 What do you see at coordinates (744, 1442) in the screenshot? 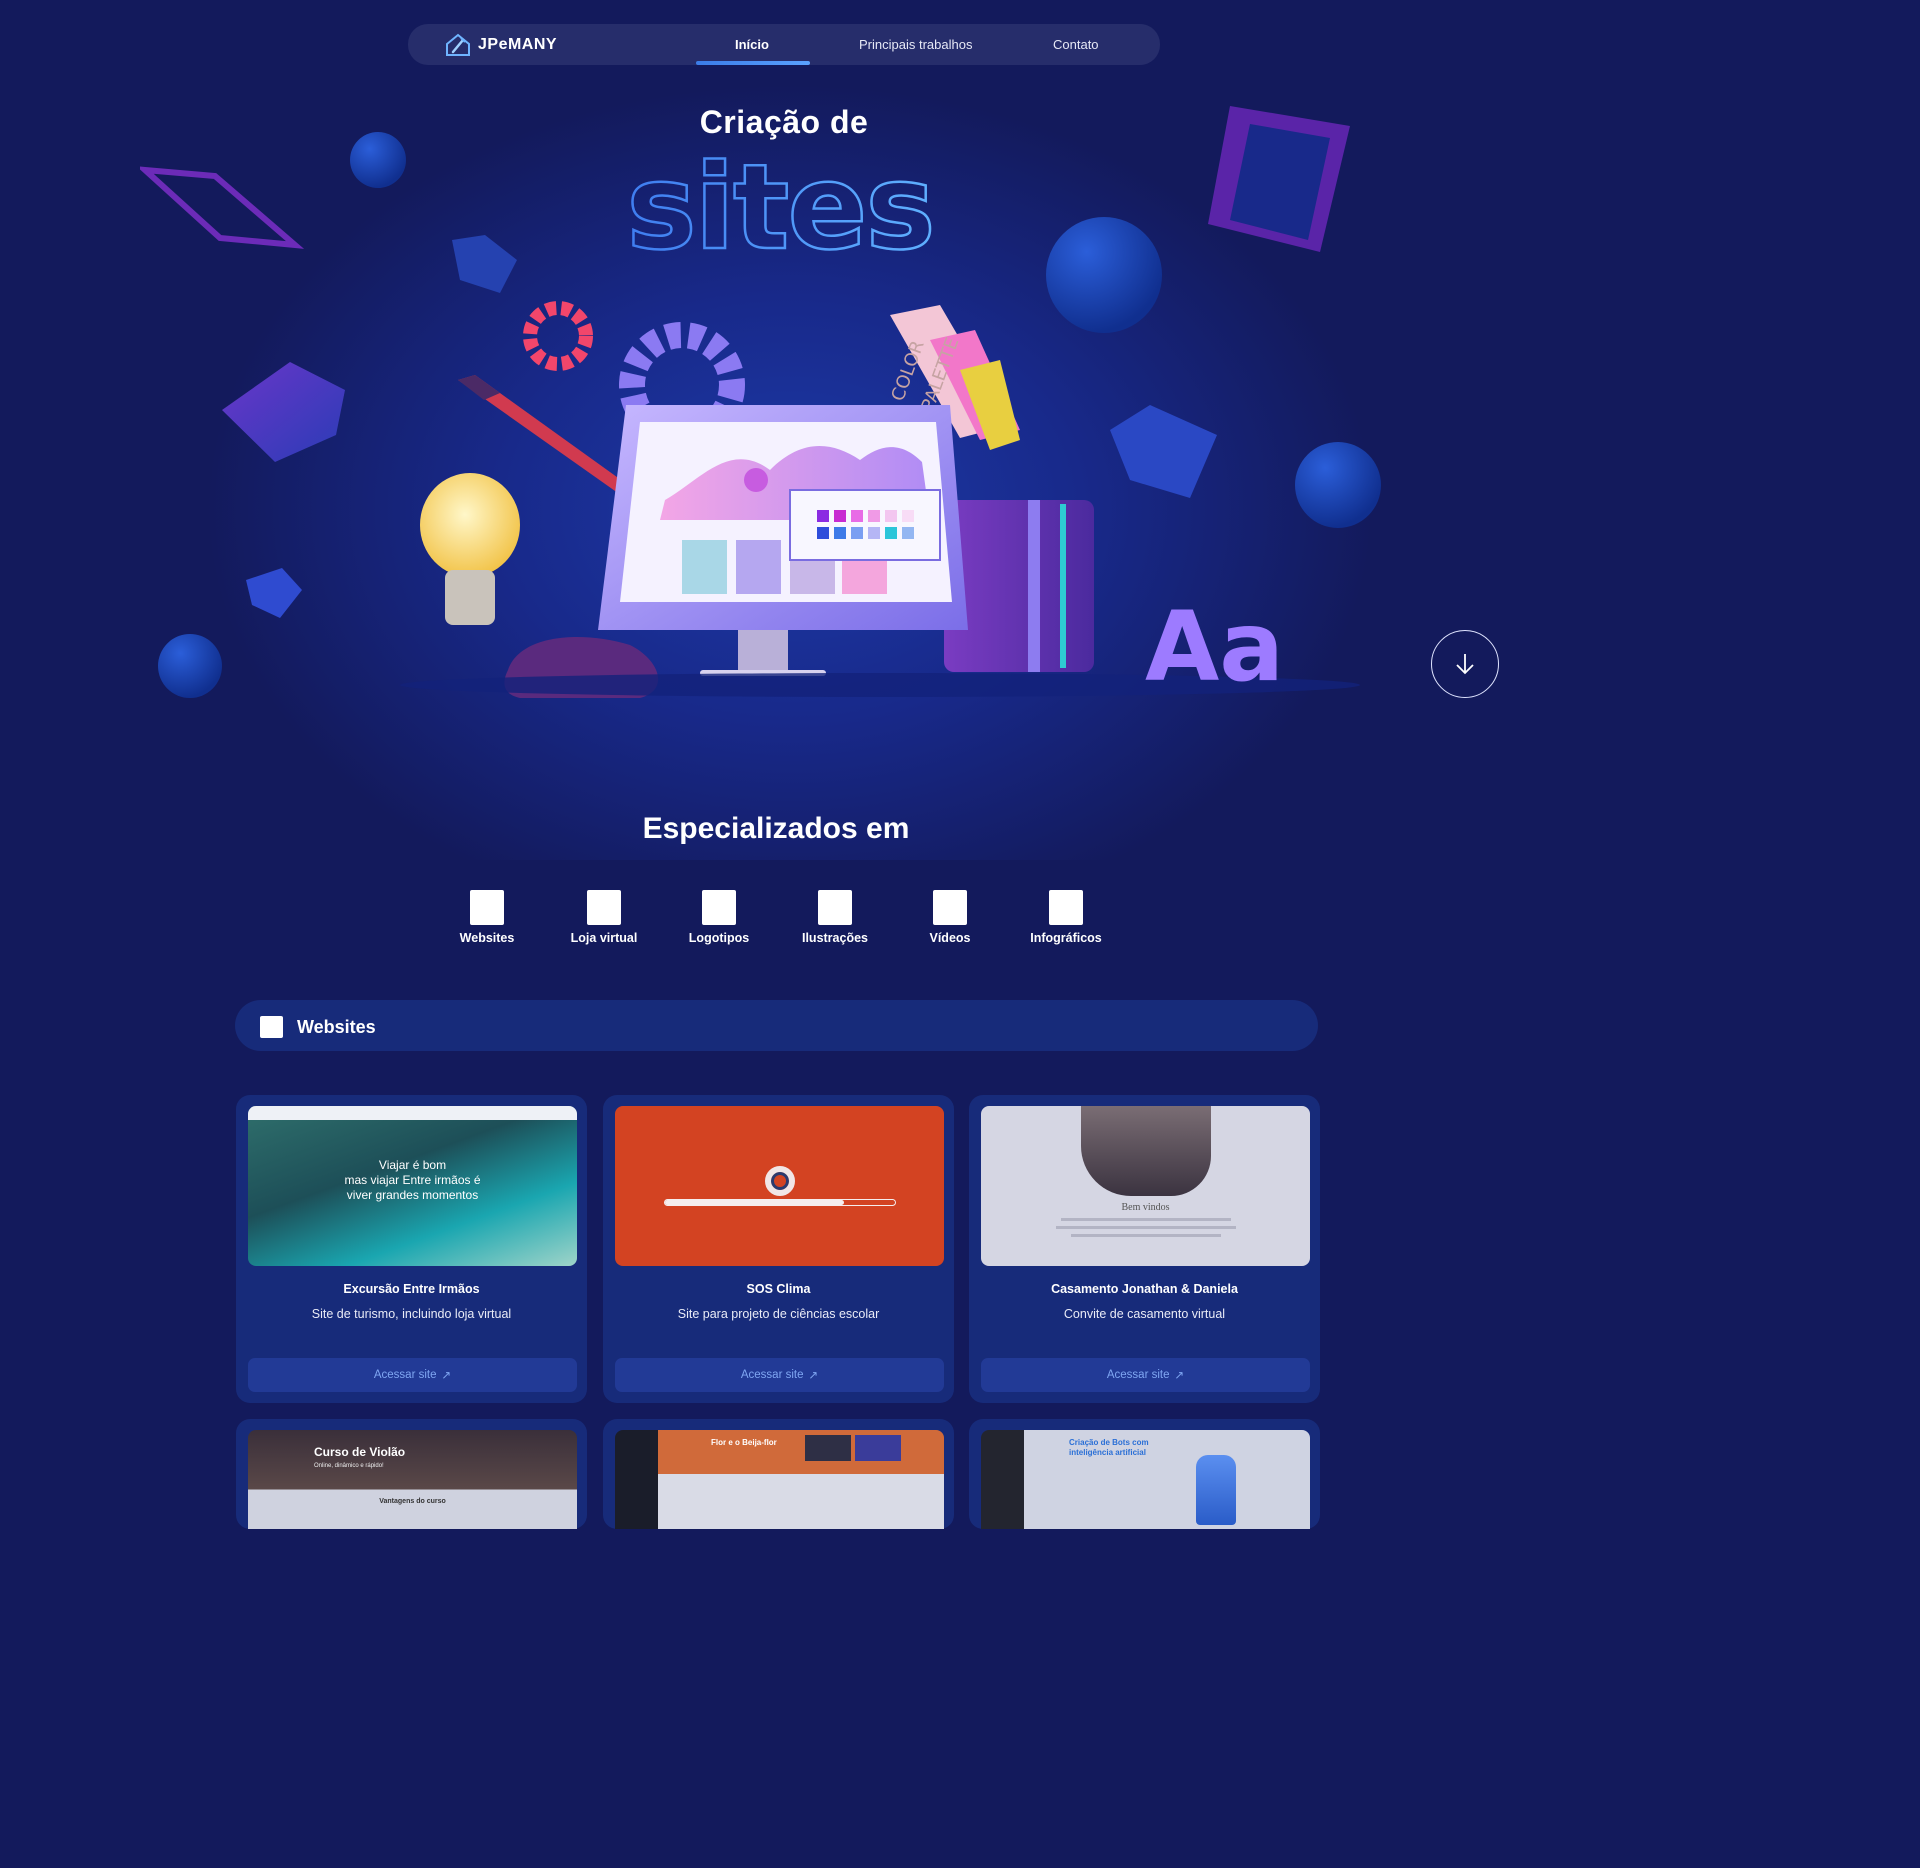
I see `thumb-headline: Flor e o Beija-flor` at bounding box center [744, 1442].